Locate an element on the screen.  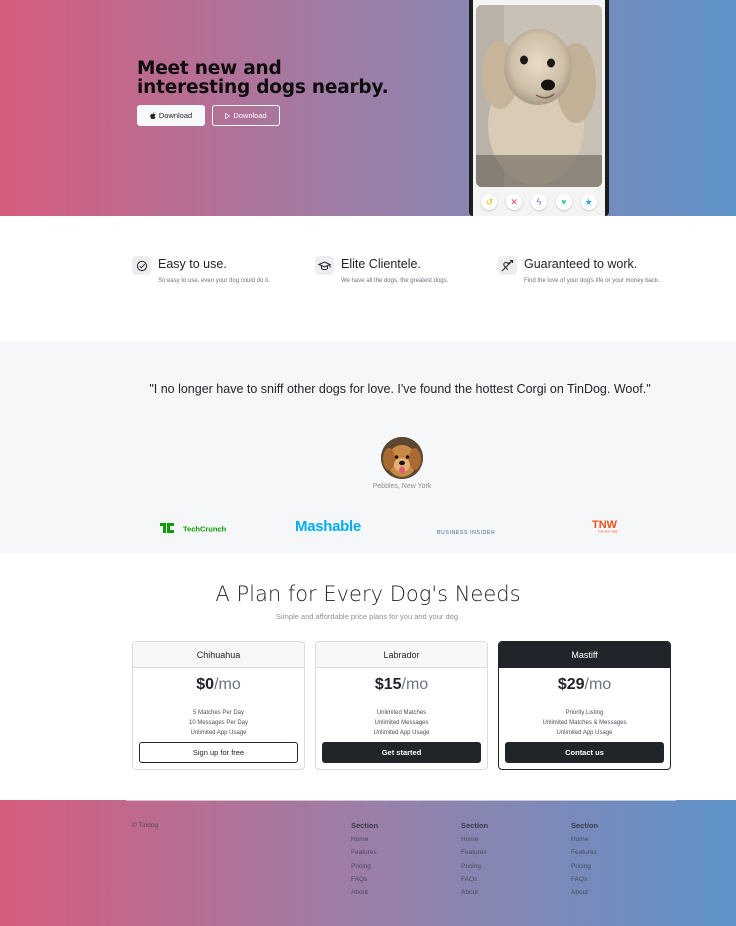
swipe-actions: ↺ ✕ ϟ ♥ ★ is located at coordinates (539, 202).